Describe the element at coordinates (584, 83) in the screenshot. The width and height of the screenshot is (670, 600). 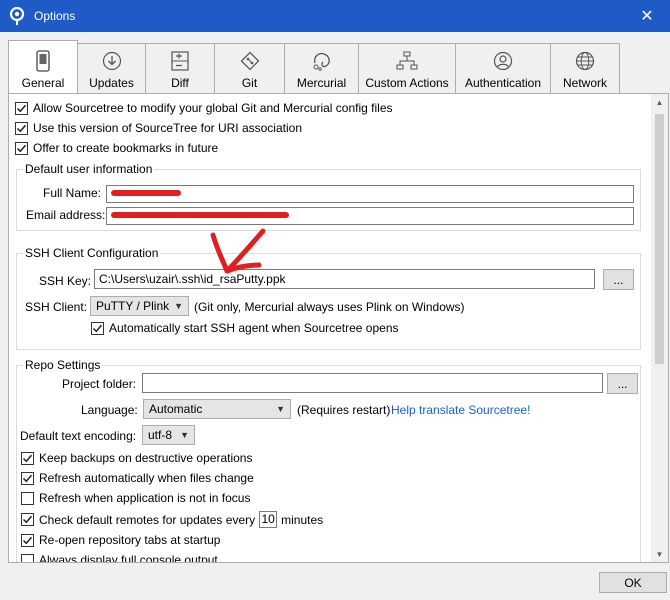
I see `tab-label: Network` at that location.